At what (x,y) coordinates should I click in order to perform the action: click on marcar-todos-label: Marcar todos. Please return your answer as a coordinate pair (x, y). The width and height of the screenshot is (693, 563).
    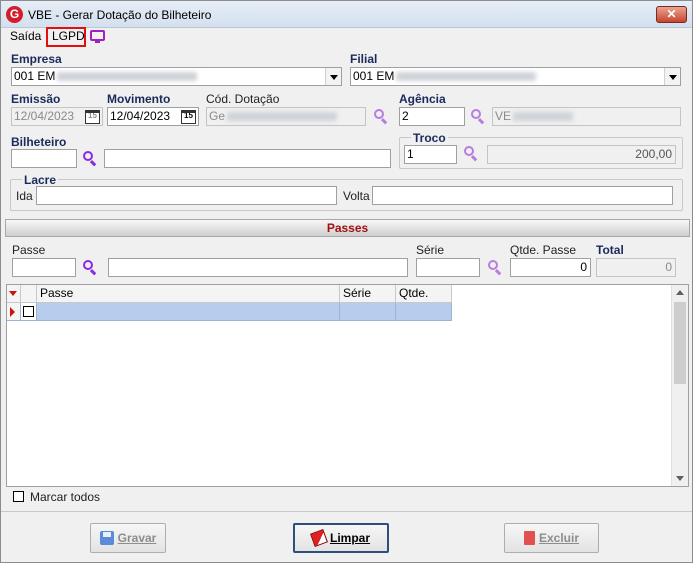
    Looking at the image, I should click on (65, 497).